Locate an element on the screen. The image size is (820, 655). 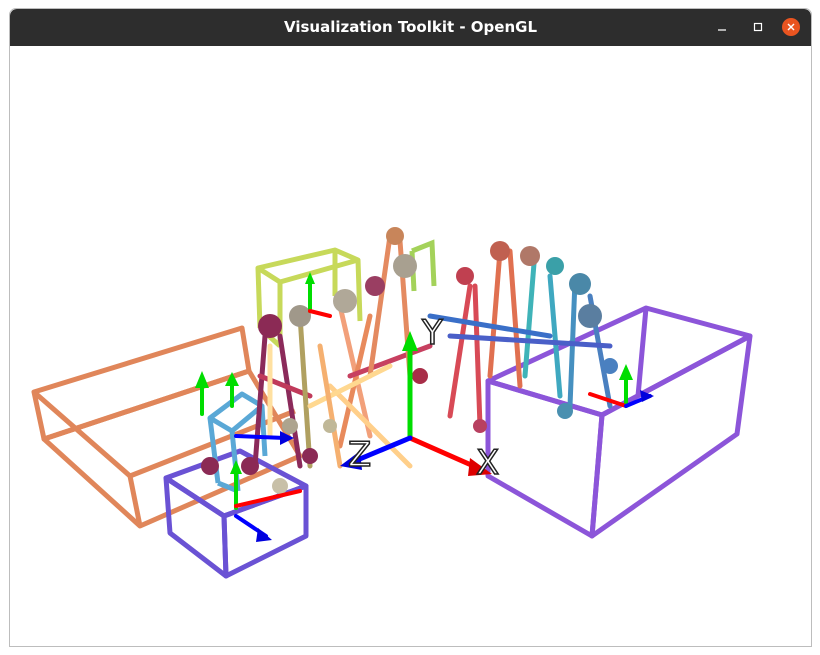
axis-label-z: Z is located at coordinates (359, 455).